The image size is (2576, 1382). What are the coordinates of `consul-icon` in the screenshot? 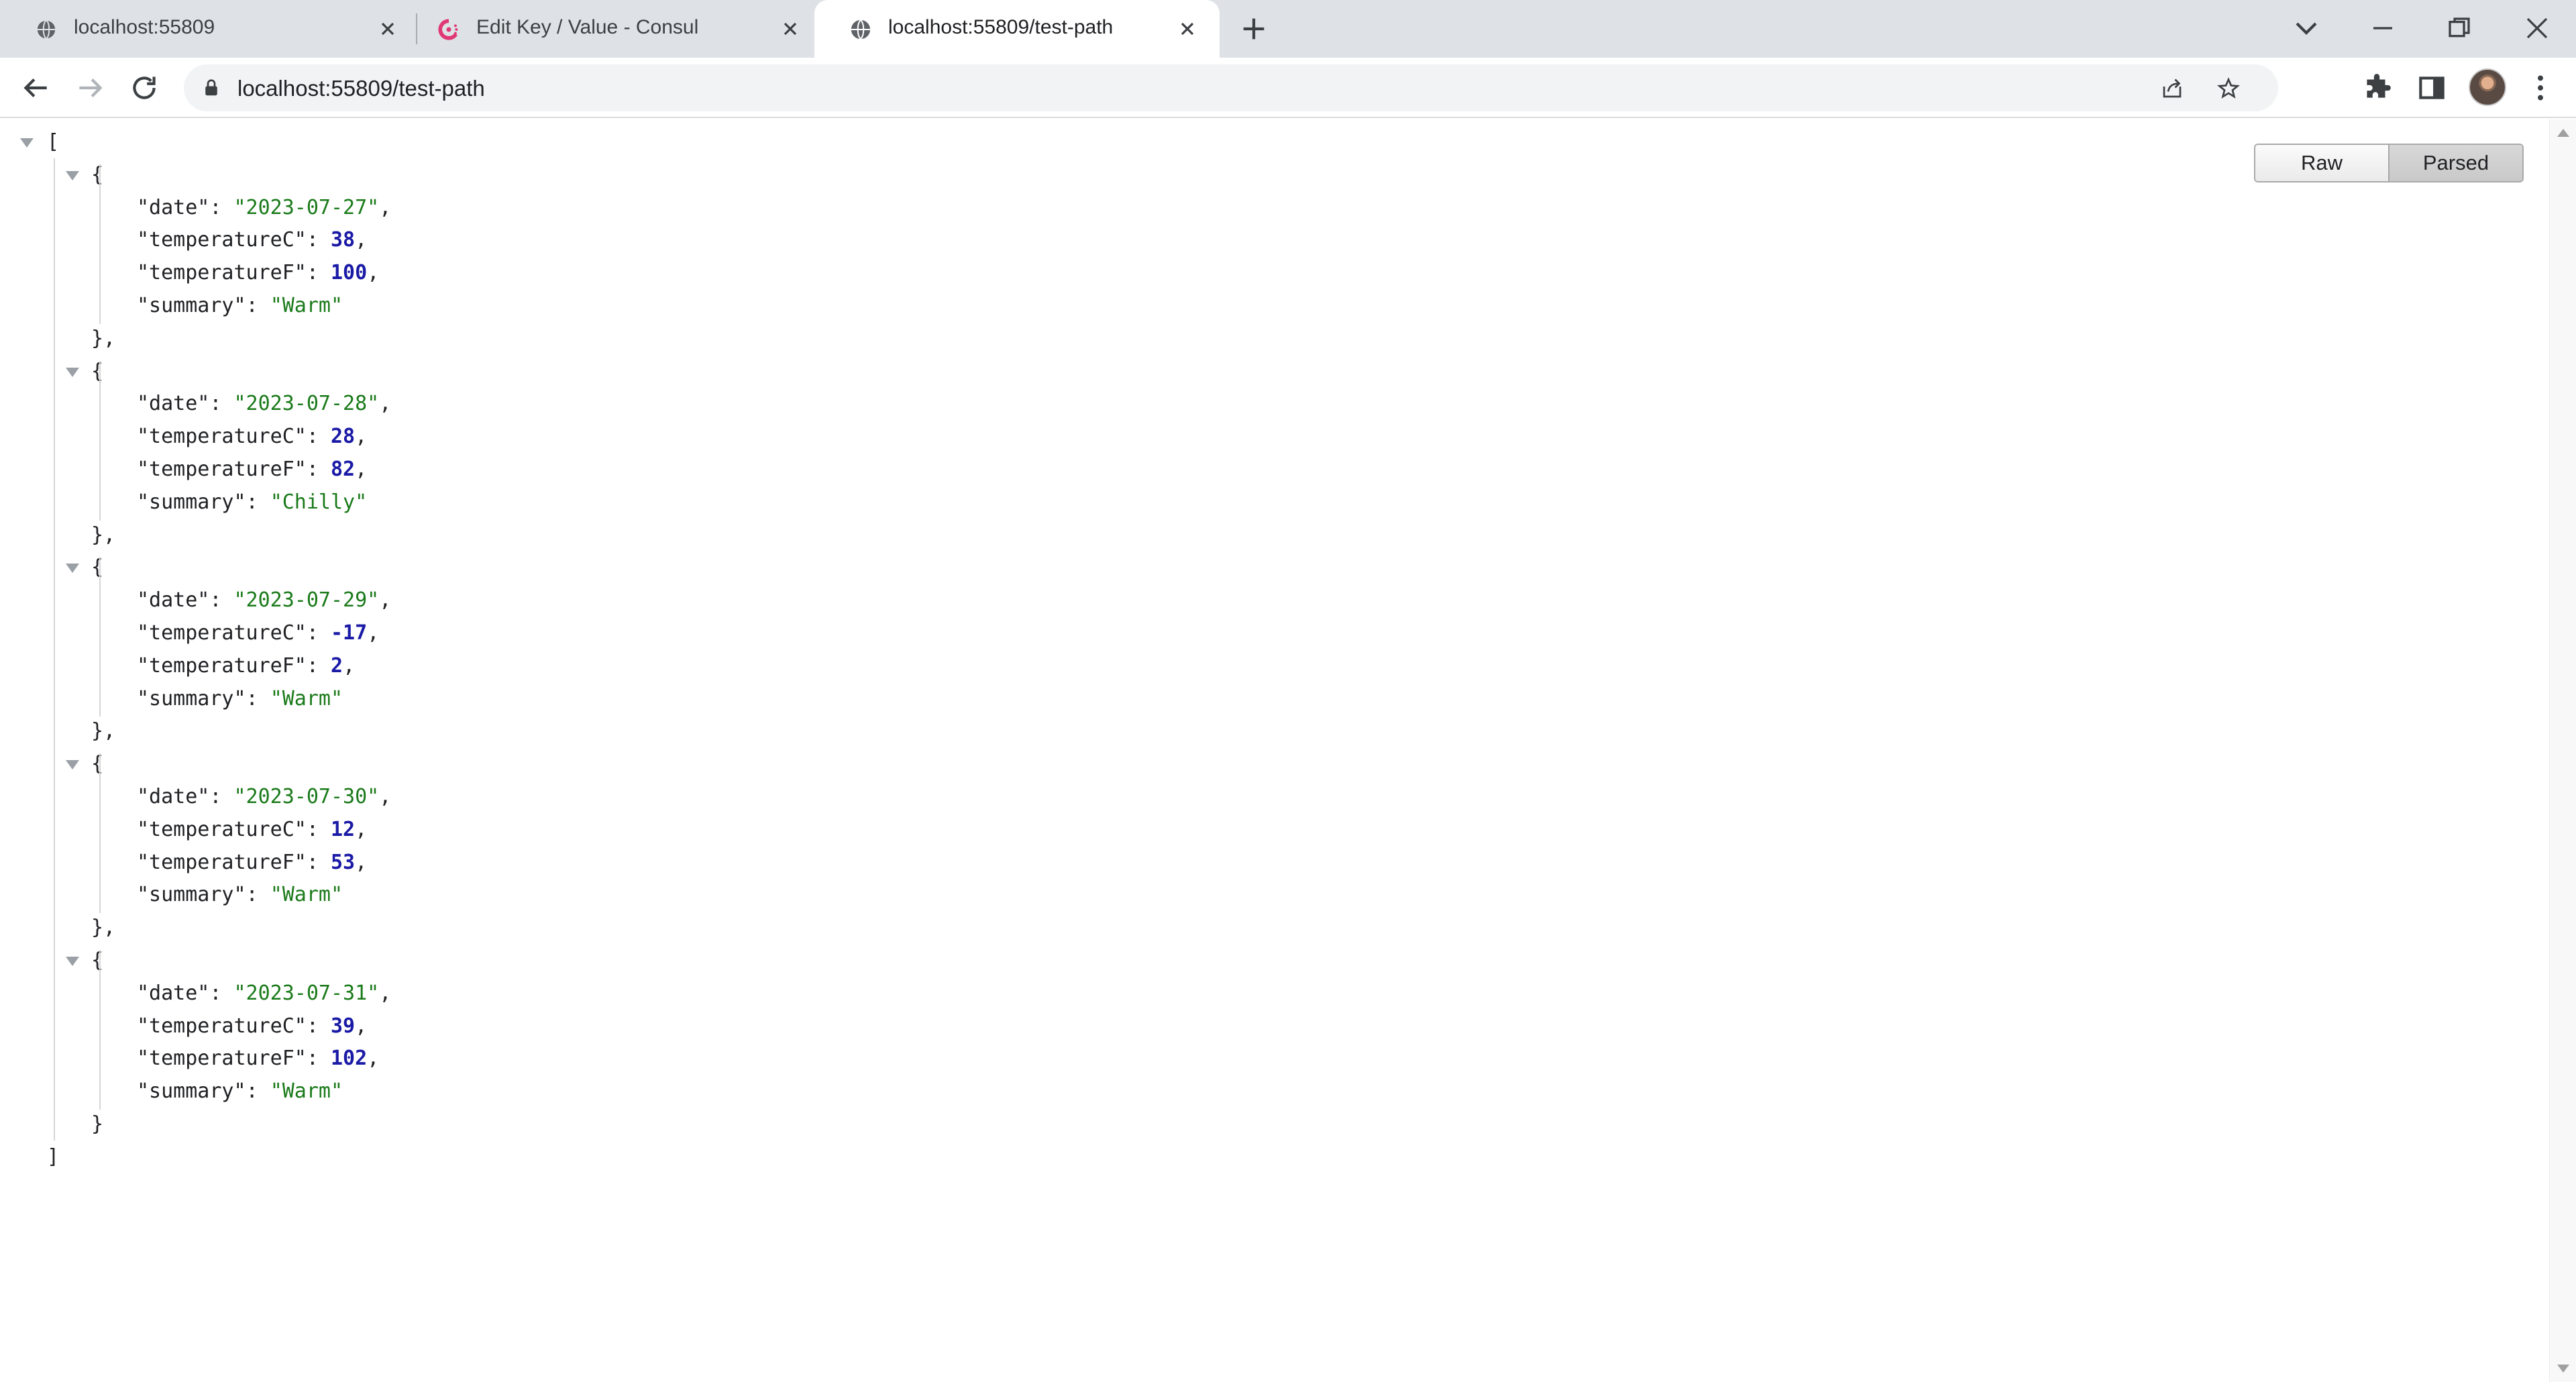 It's located at (448, 29).